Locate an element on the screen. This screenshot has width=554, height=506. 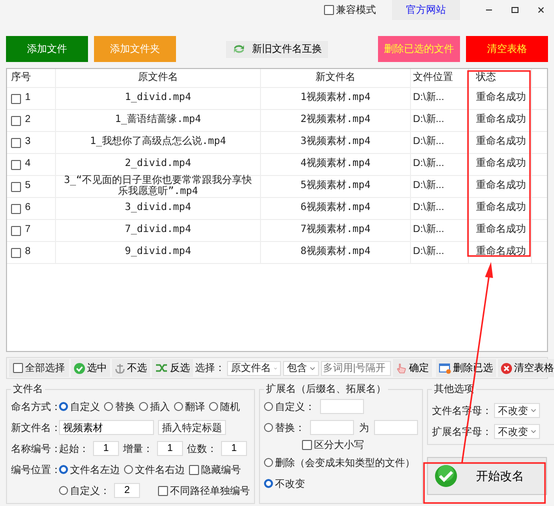
field-label: 为 is located at coordinates (364, 428).